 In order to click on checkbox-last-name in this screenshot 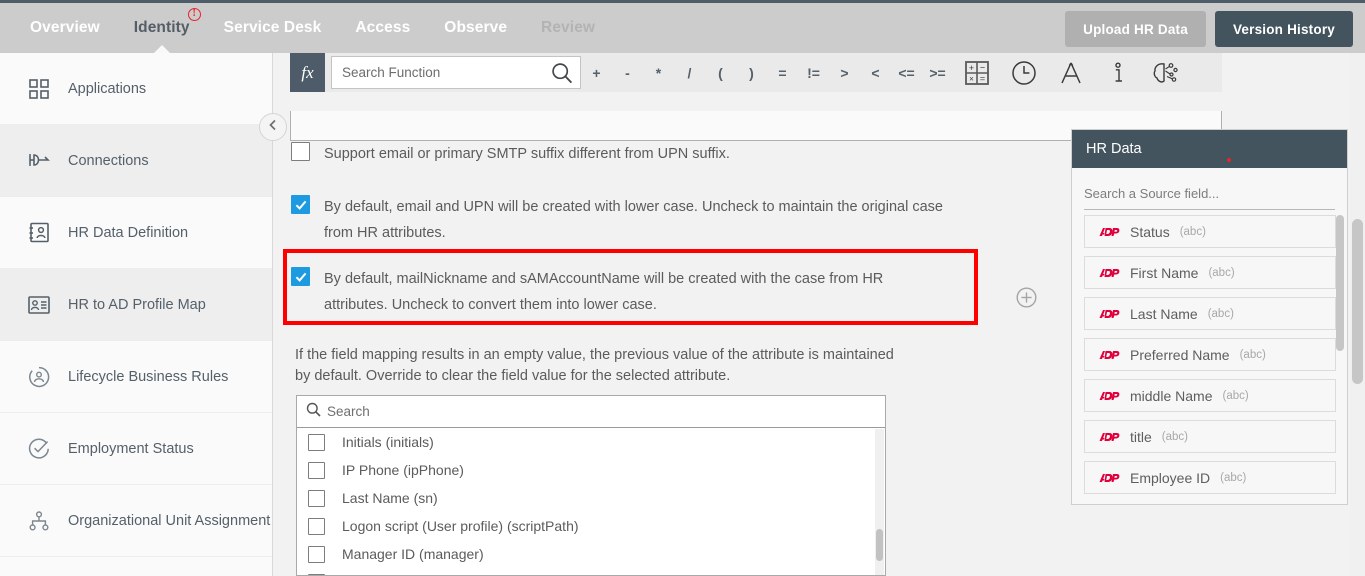, I will do `click(316, 498)`.